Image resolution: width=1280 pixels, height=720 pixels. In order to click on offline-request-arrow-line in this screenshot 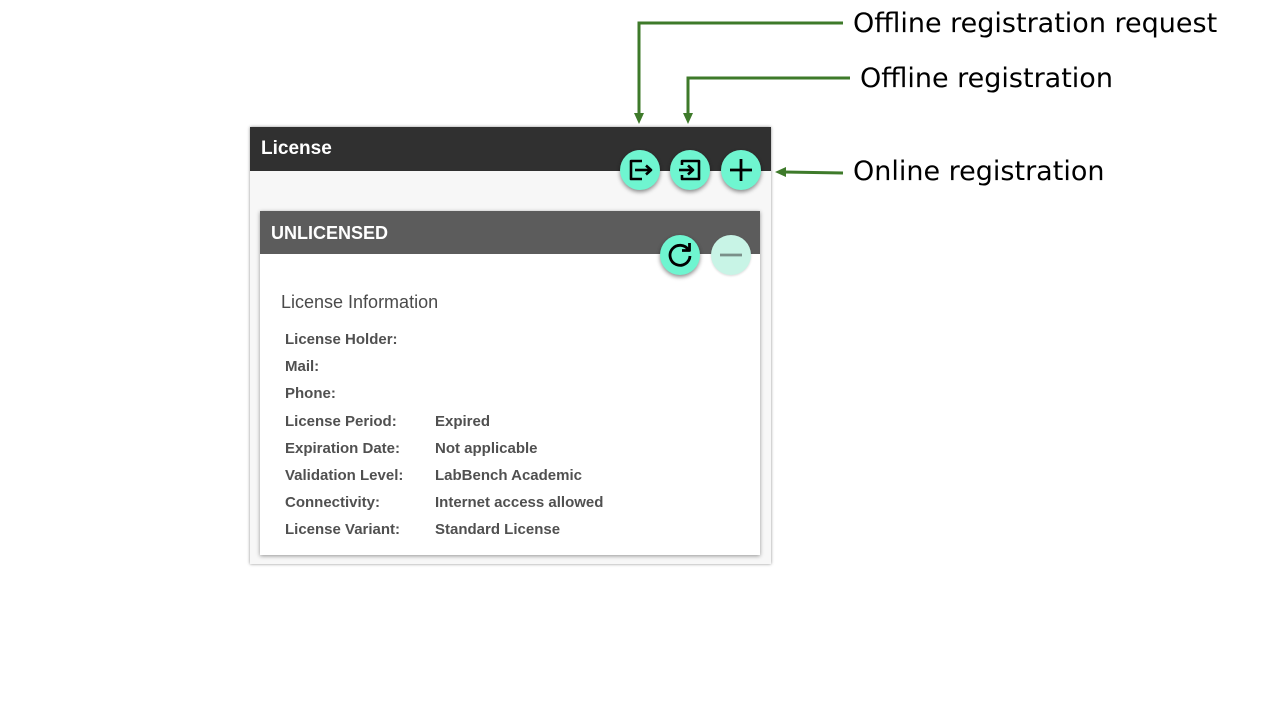, I will do `click(740, 68)`.